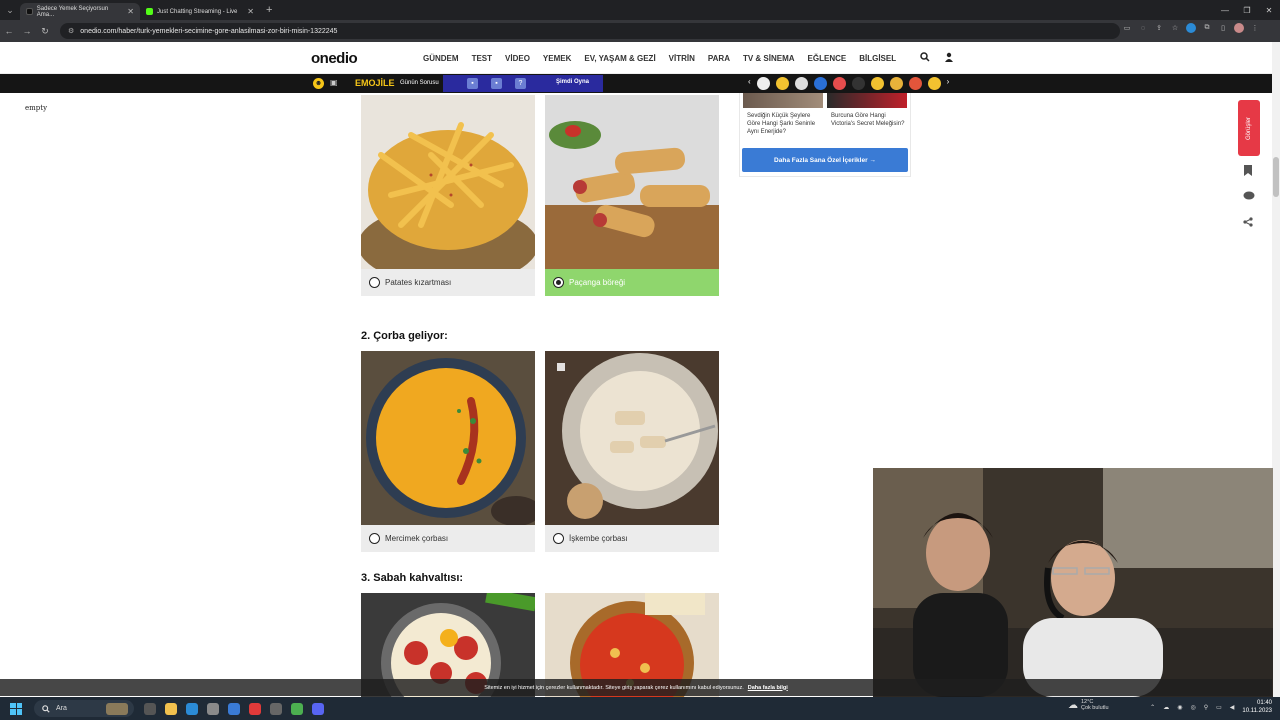 This screenshot has width=1280, height=720. I want to click on cloud-icon: ☁, so click(1073, 705).